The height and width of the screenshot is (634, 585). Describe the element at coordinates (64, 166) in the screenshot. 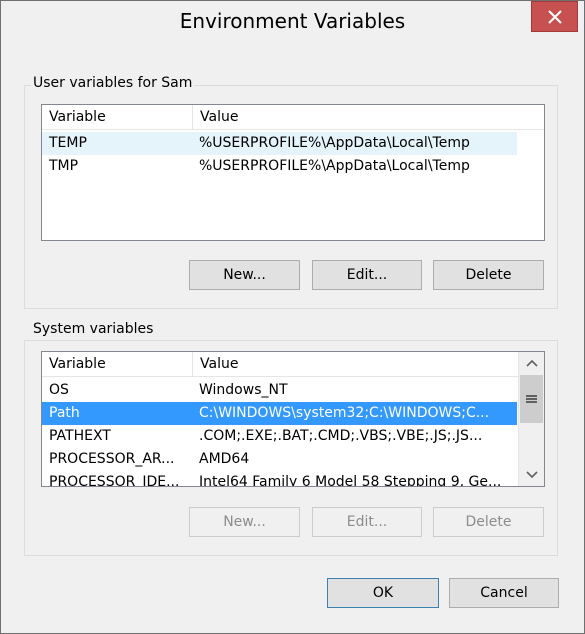

I see `variable-name: TMP` at that location.